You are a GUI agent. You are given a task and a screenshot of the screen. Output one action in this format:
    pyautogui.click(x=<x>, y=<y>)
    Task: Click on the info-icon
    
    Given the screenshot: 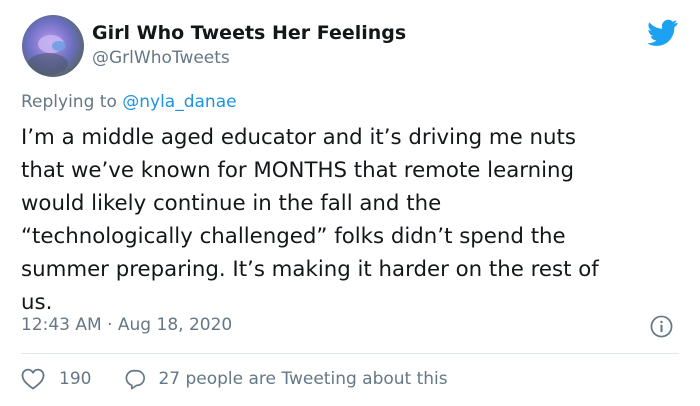 What is the action you would take?
    pyautogui.click(x=661, y=326)
    